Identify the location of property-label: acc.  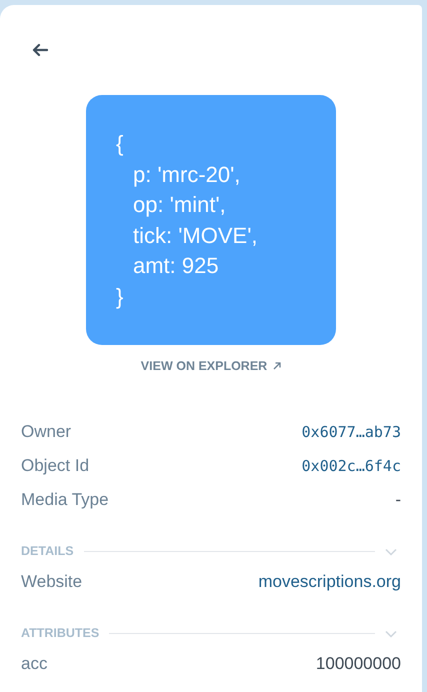
(34, 664).